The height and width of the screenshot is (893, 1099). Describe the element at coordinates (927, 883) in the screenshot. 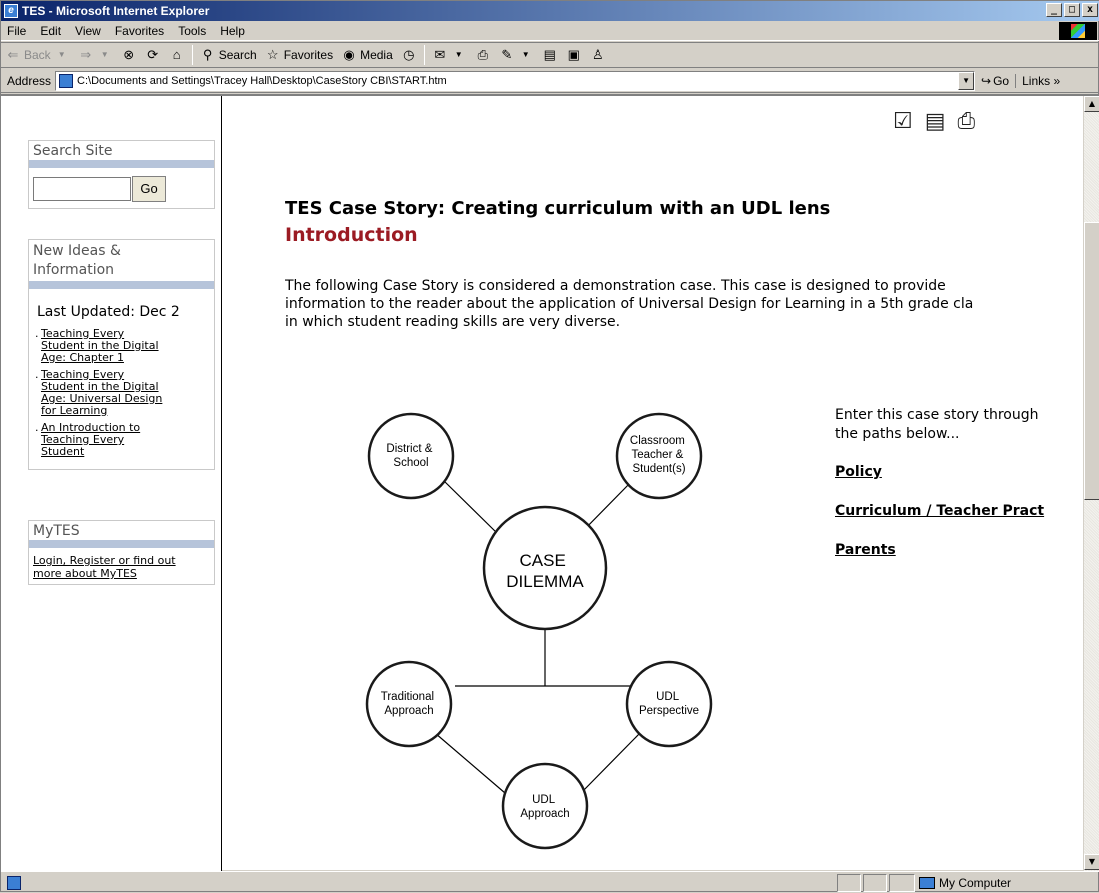

I see `computer-icon` at that location.